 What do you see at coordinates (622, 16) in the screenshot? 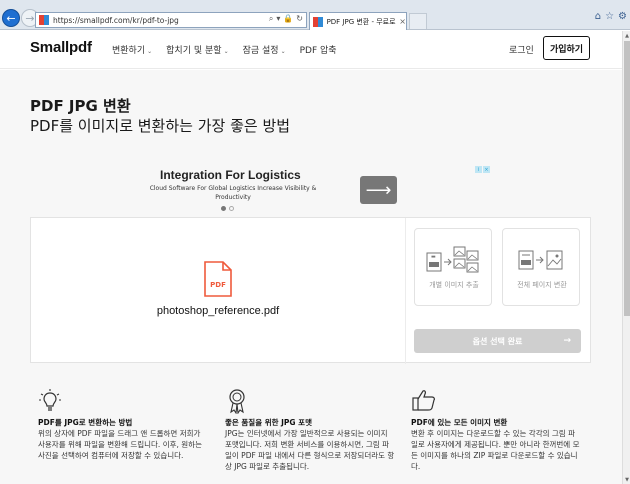
I see `settings-gear-icon: ⚙` at bounding box center [622, 16].